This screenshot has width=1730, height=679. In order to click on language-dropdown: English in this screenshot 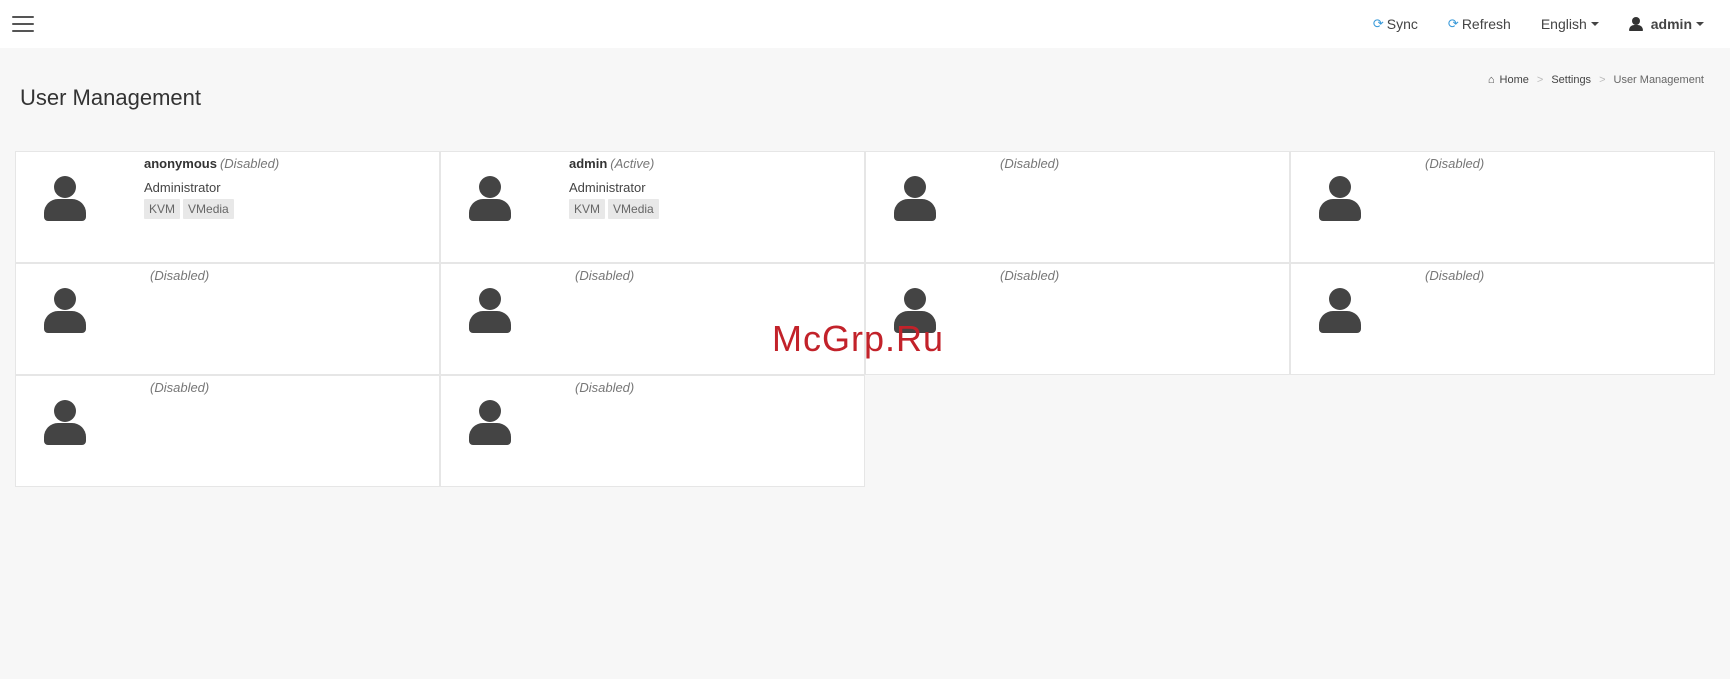, I will do `click(1570, 24)`.